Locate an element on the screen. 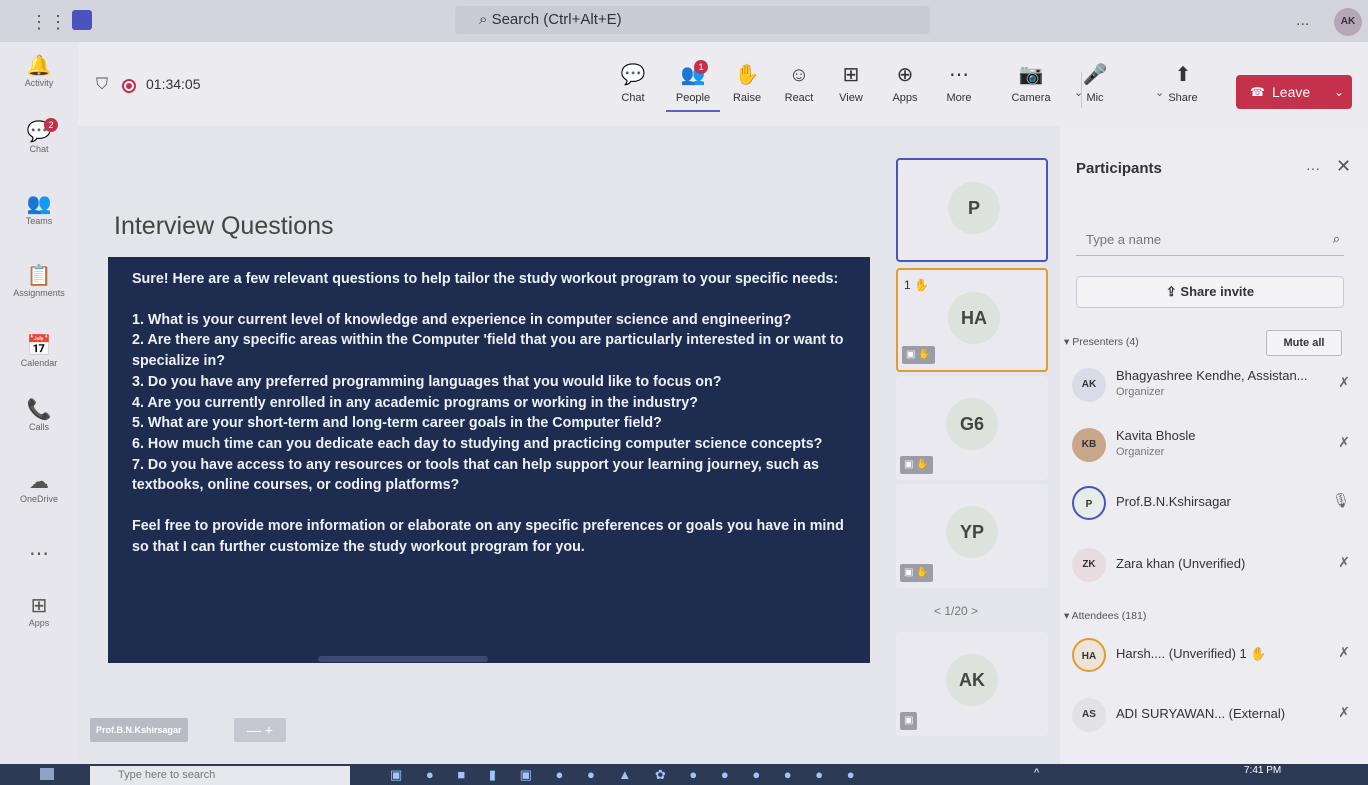 The height and width of the screenshot is (785, 1368). rail-item-teams: 👥 Teams is located at coordinates (39, 209).